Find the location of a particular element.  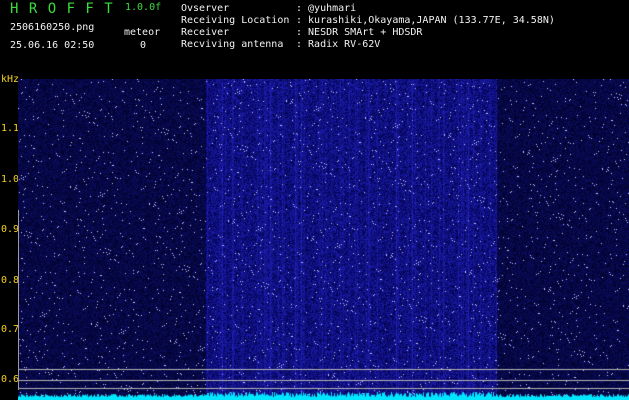

info-label-antenna: Recviving antenna is located at coordinates (232, 44).